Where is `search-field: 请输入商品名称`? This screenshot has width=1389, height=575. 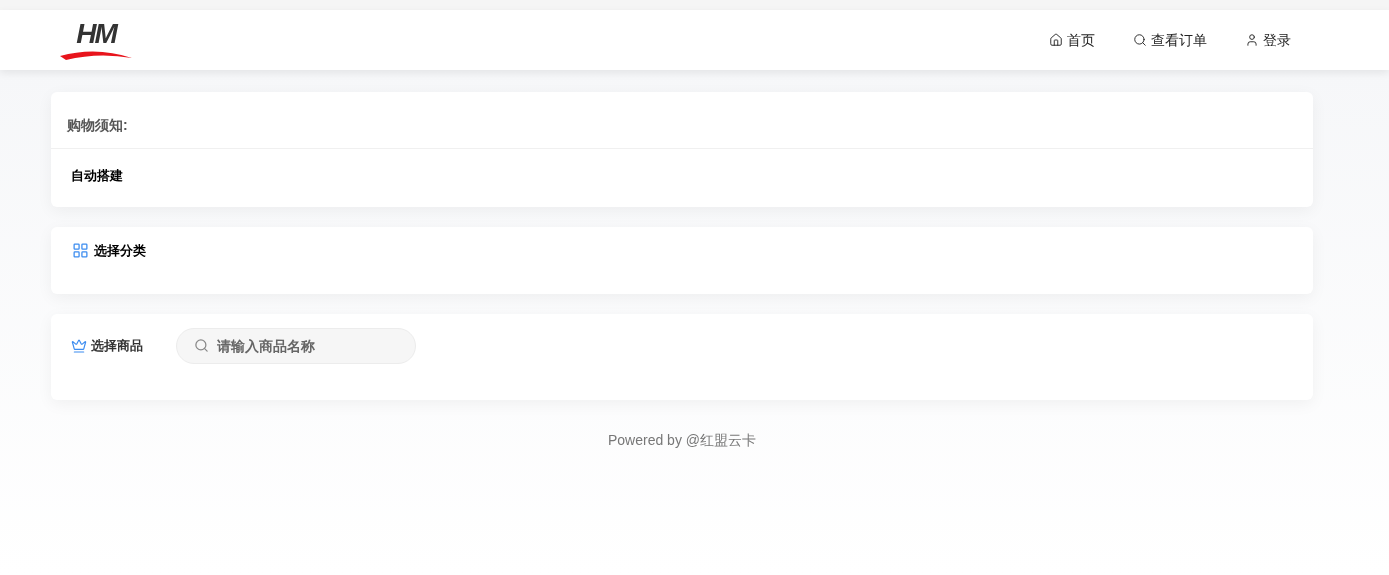 search-field: 请输入商品名称 is located at coordinates (296, 346).